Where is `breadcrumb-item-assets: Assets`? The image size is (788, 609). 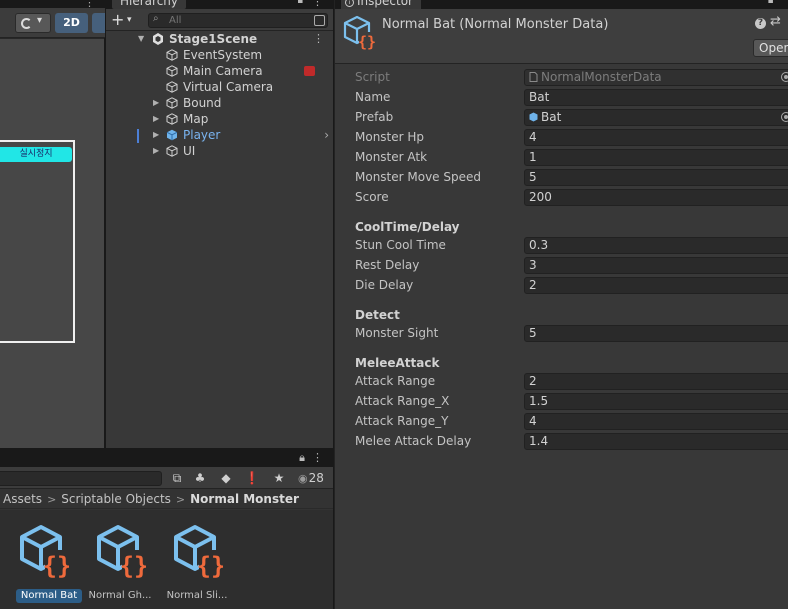
breadcrumb-item-assets: Assets is located at coordinates (22, 499).